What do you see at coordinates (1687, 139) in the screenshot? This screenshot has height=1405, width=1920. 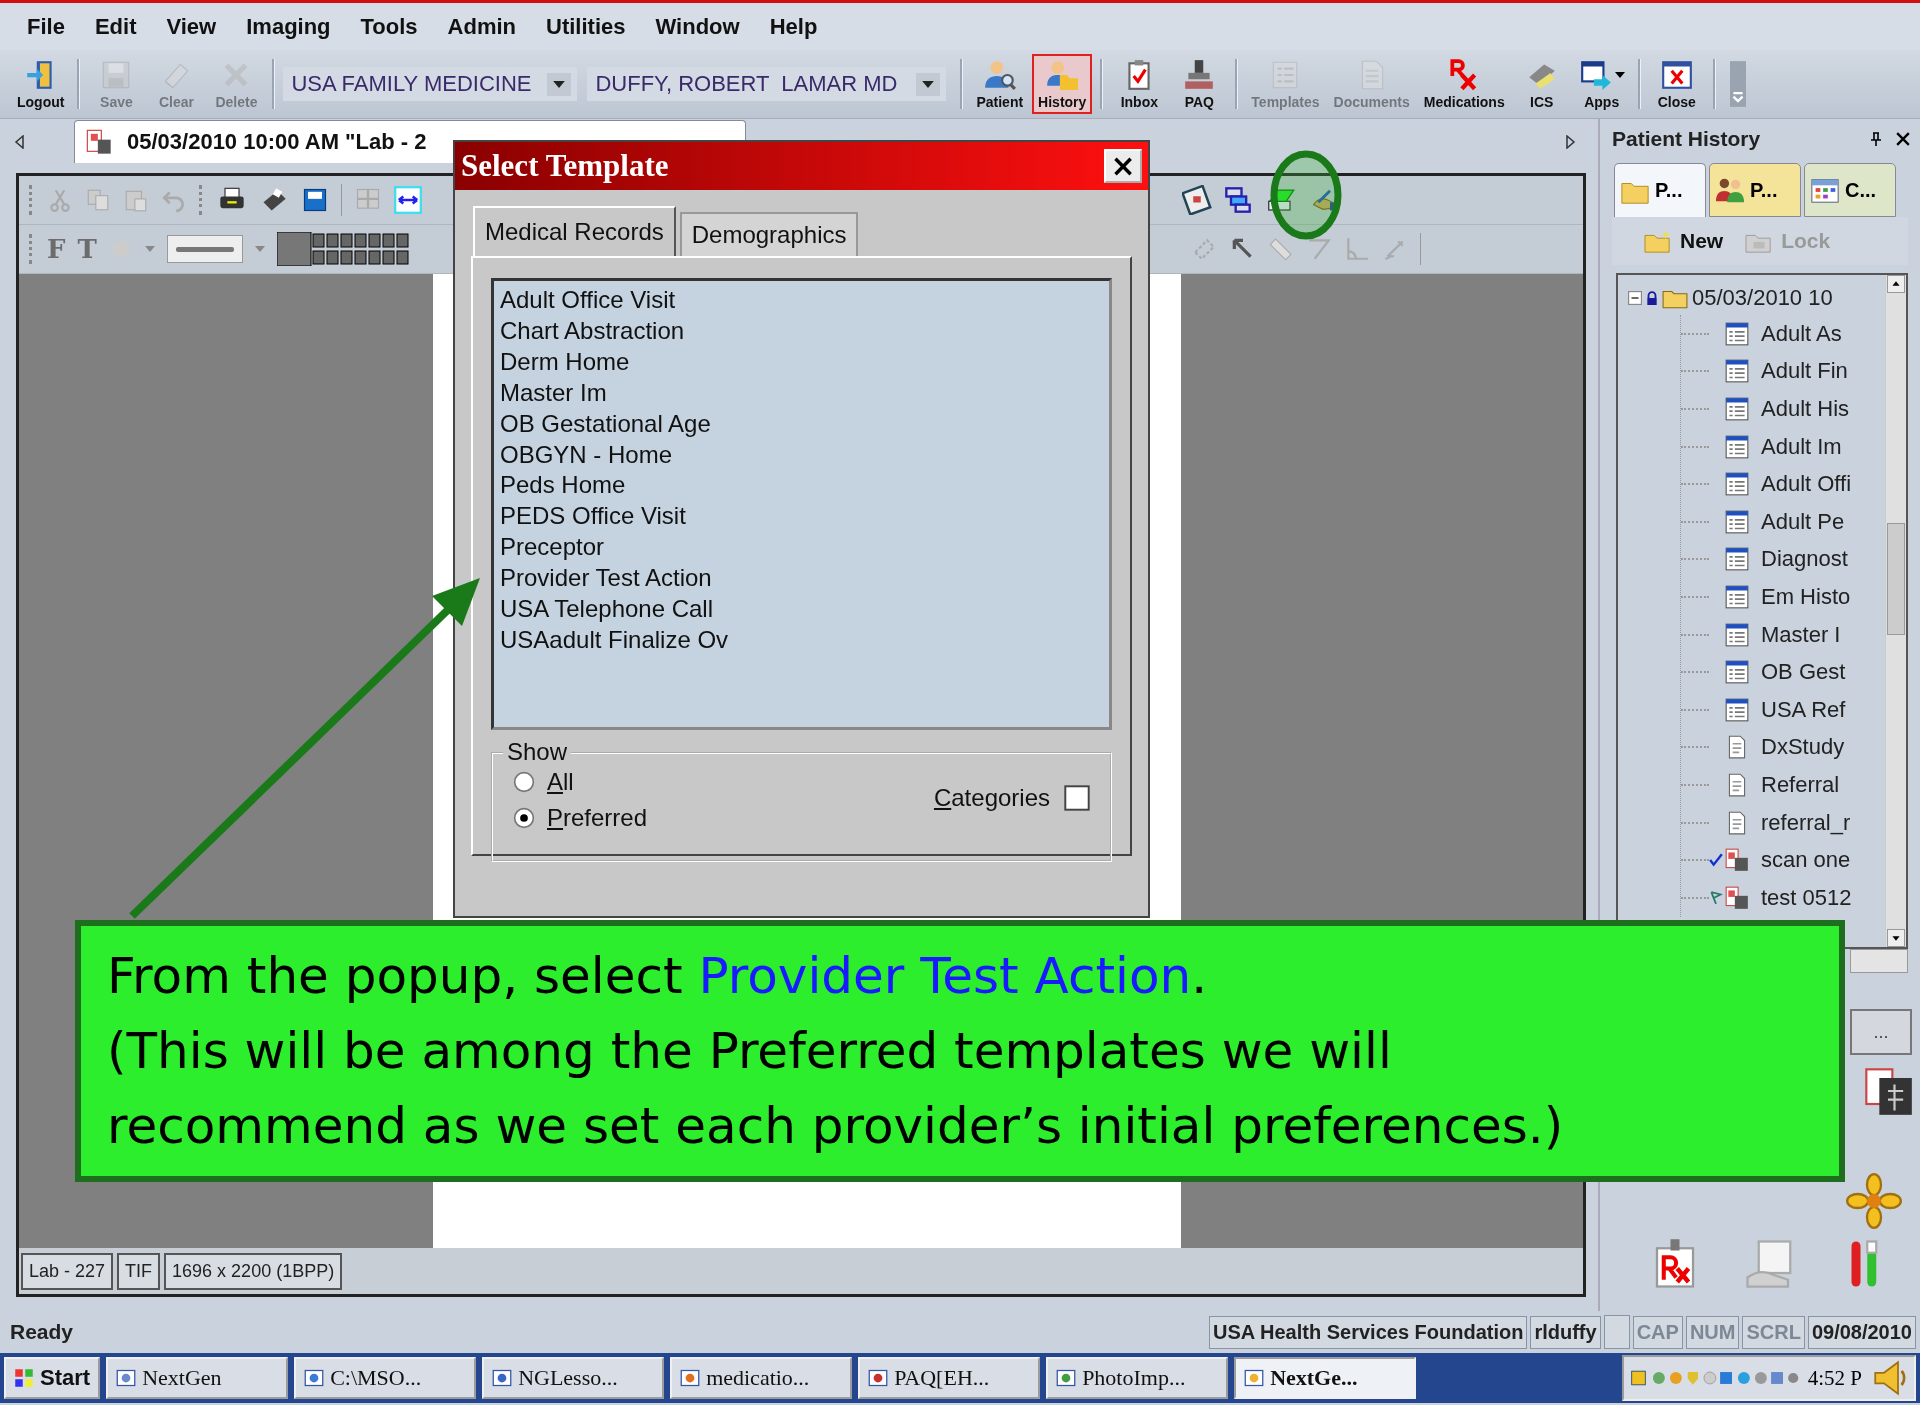 I see `panel-title: Patient History` at bounding box center [1687, 139].